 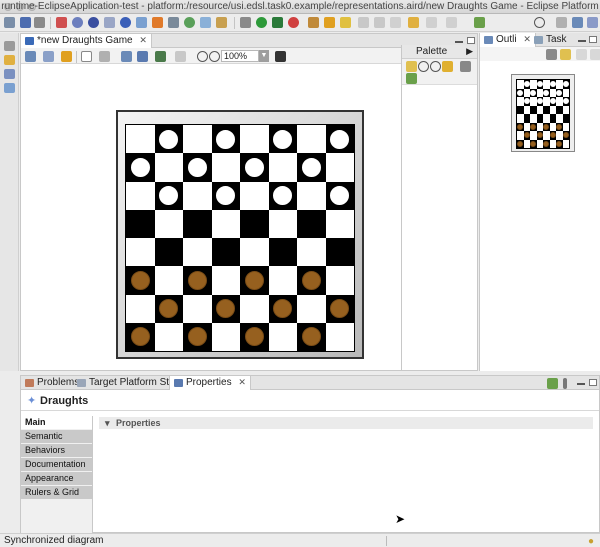 I want to click on pin-icon, so click(x=221, y=22).